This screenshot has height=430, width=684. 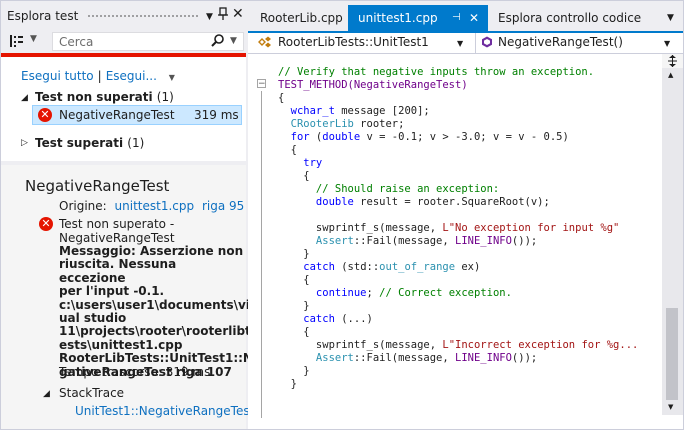 What do you see at coordinates (373, 85) in the screenshot?
I see `code-line: TEST_METHOD(NegativeRangeTest)` at bounding box center [373, 85].